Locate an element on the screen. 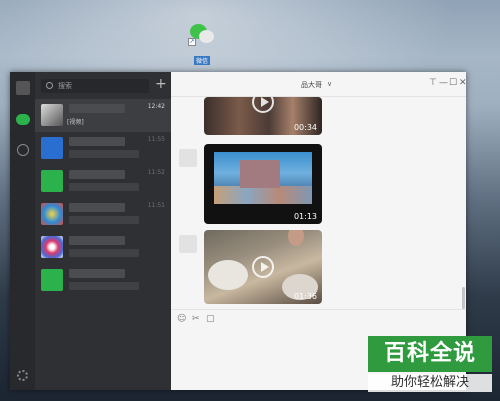 The width and height of the screenshot is (500, 401). minimize-button: — is located at coordinates (443, 83).